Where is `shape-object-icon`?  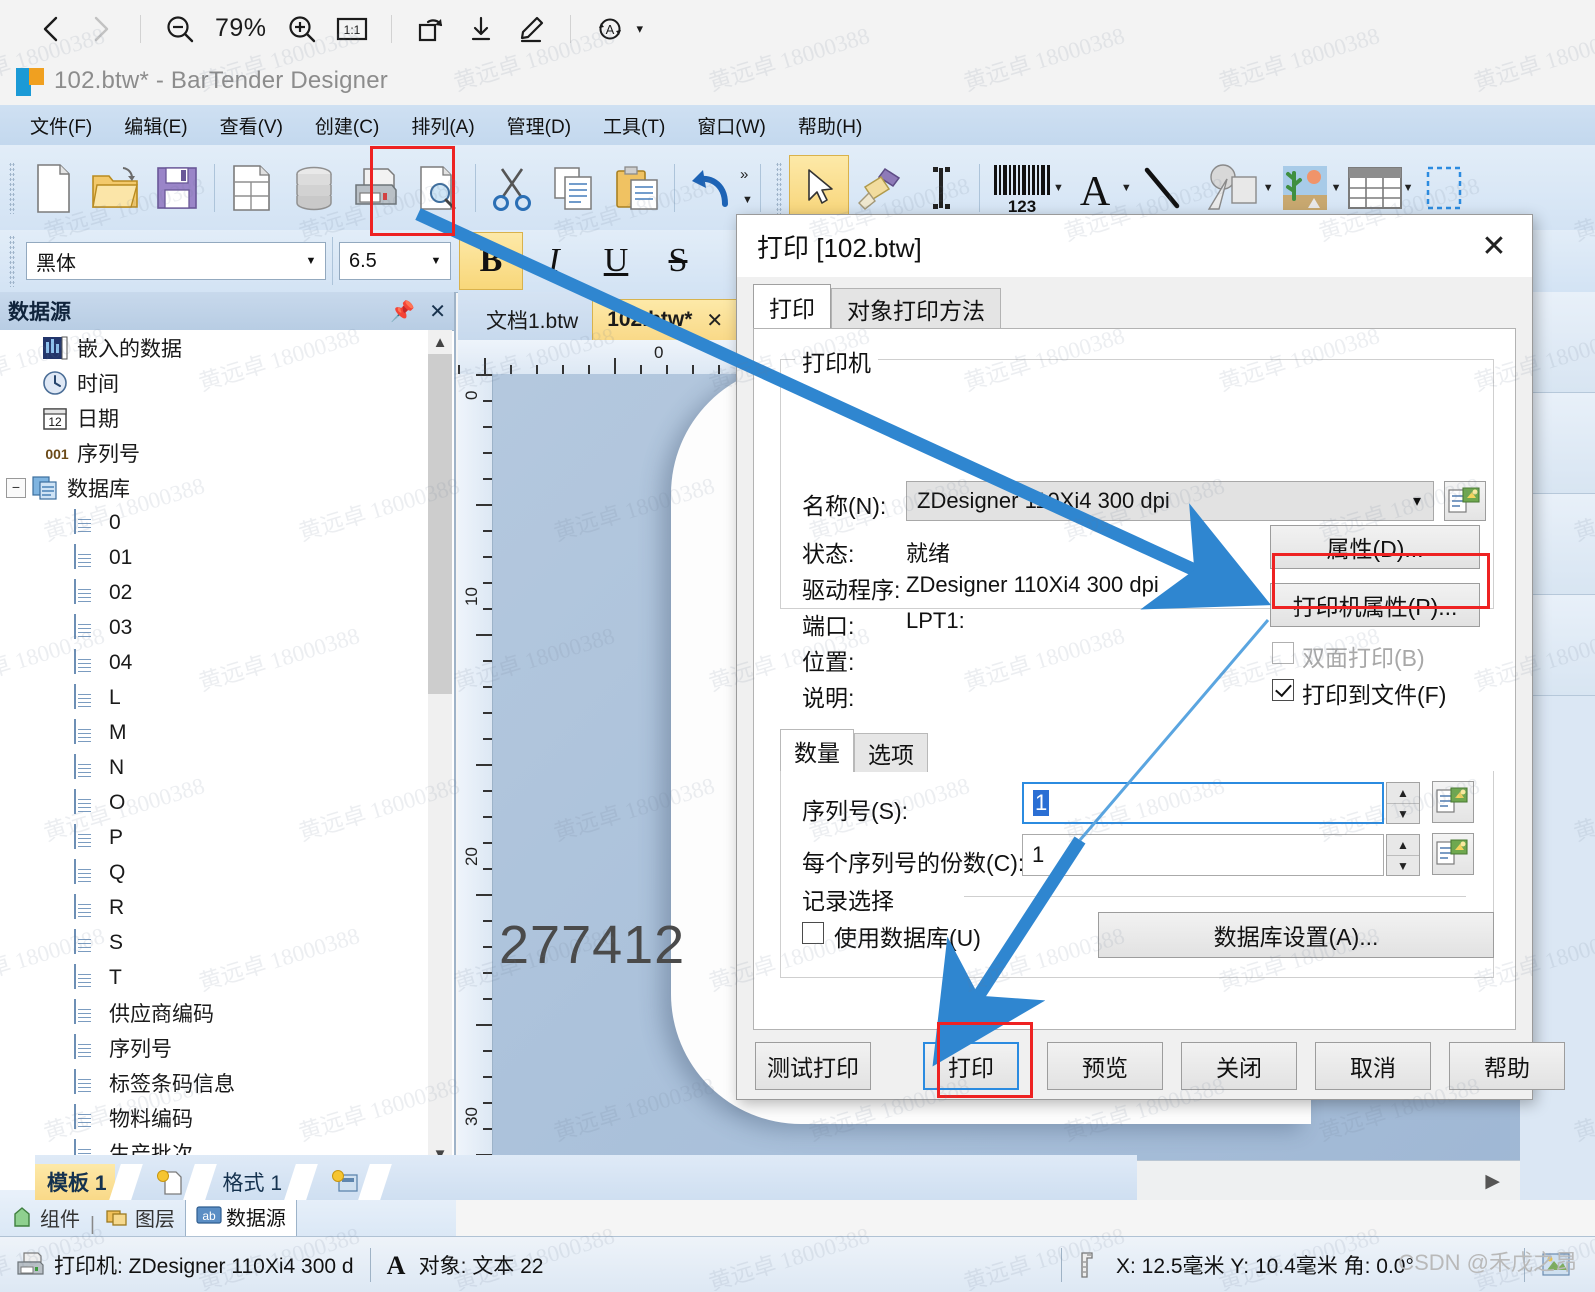 shape-object-icon is located at coordinates (1231, 188).